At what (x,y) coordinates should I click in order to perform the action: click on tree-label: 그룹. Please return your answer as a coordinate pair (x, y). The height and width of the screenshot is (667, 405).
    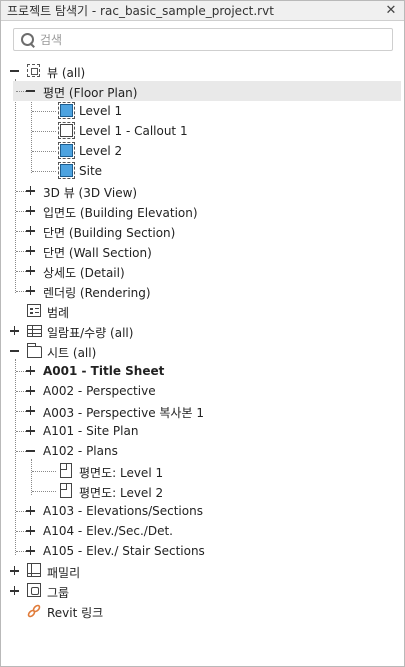
    Looking at the image, I should click on (58, 593).